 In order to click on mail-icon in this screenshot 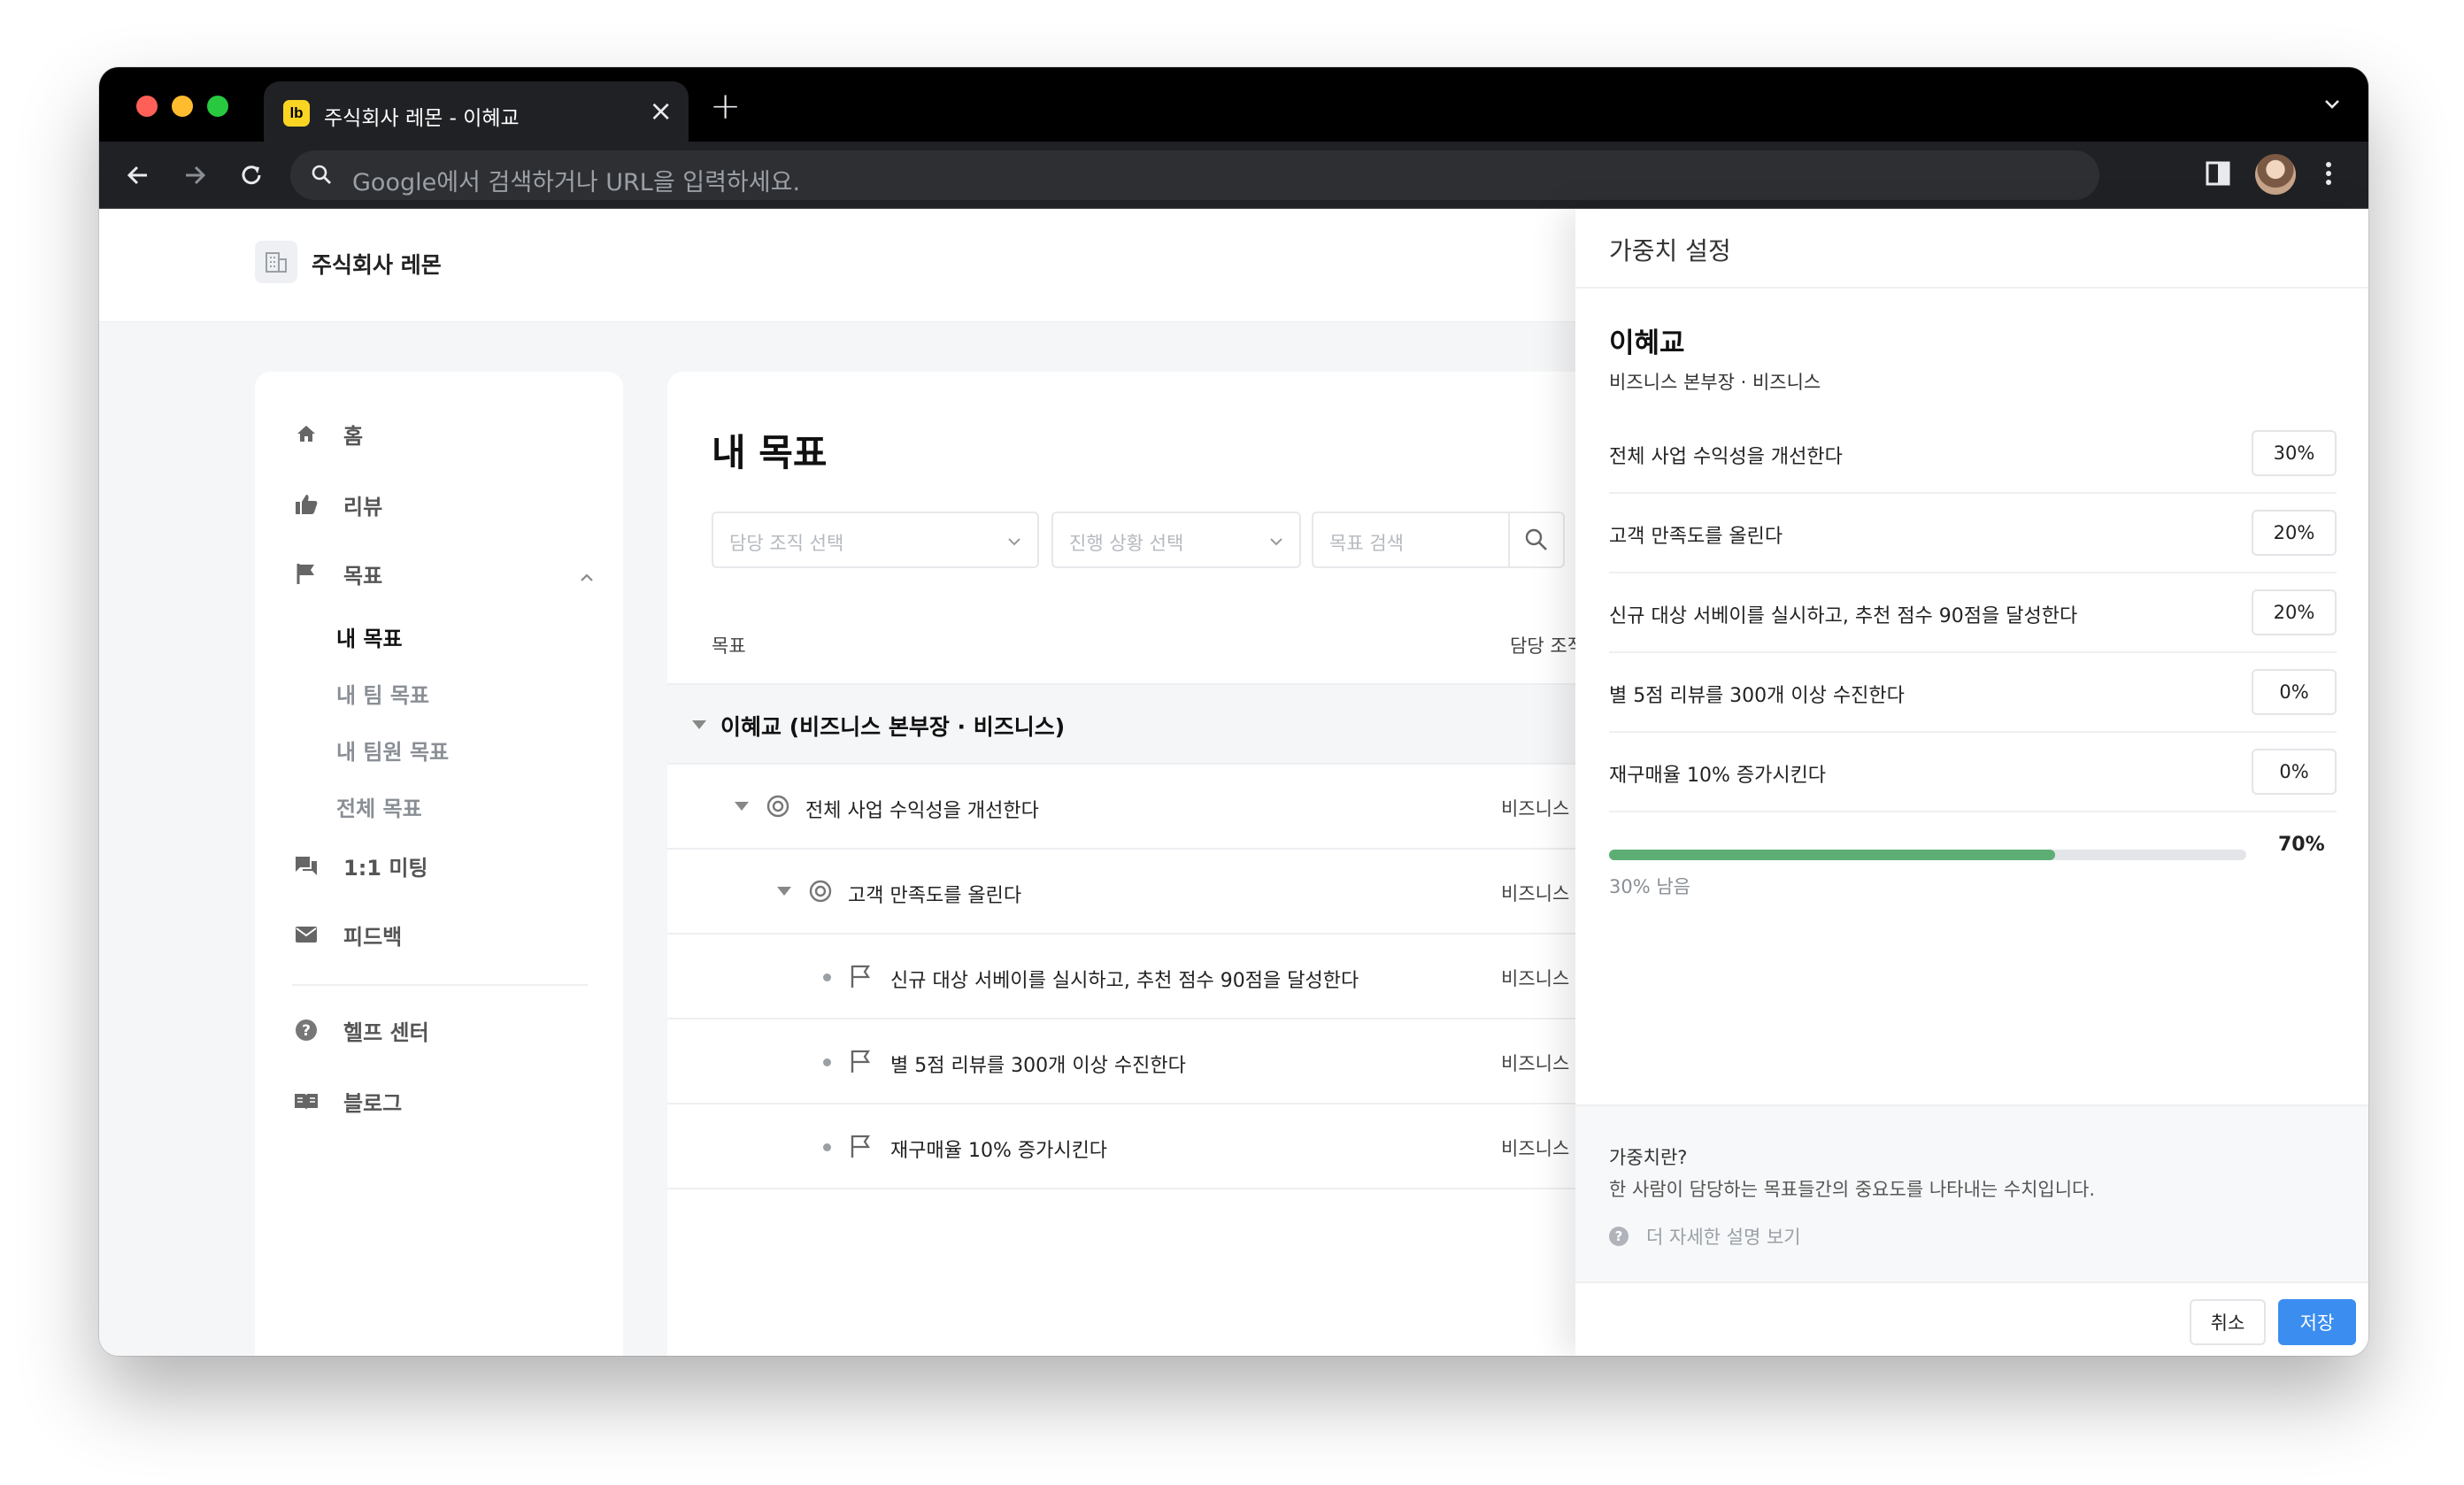, I will do `click(306, 935)`.